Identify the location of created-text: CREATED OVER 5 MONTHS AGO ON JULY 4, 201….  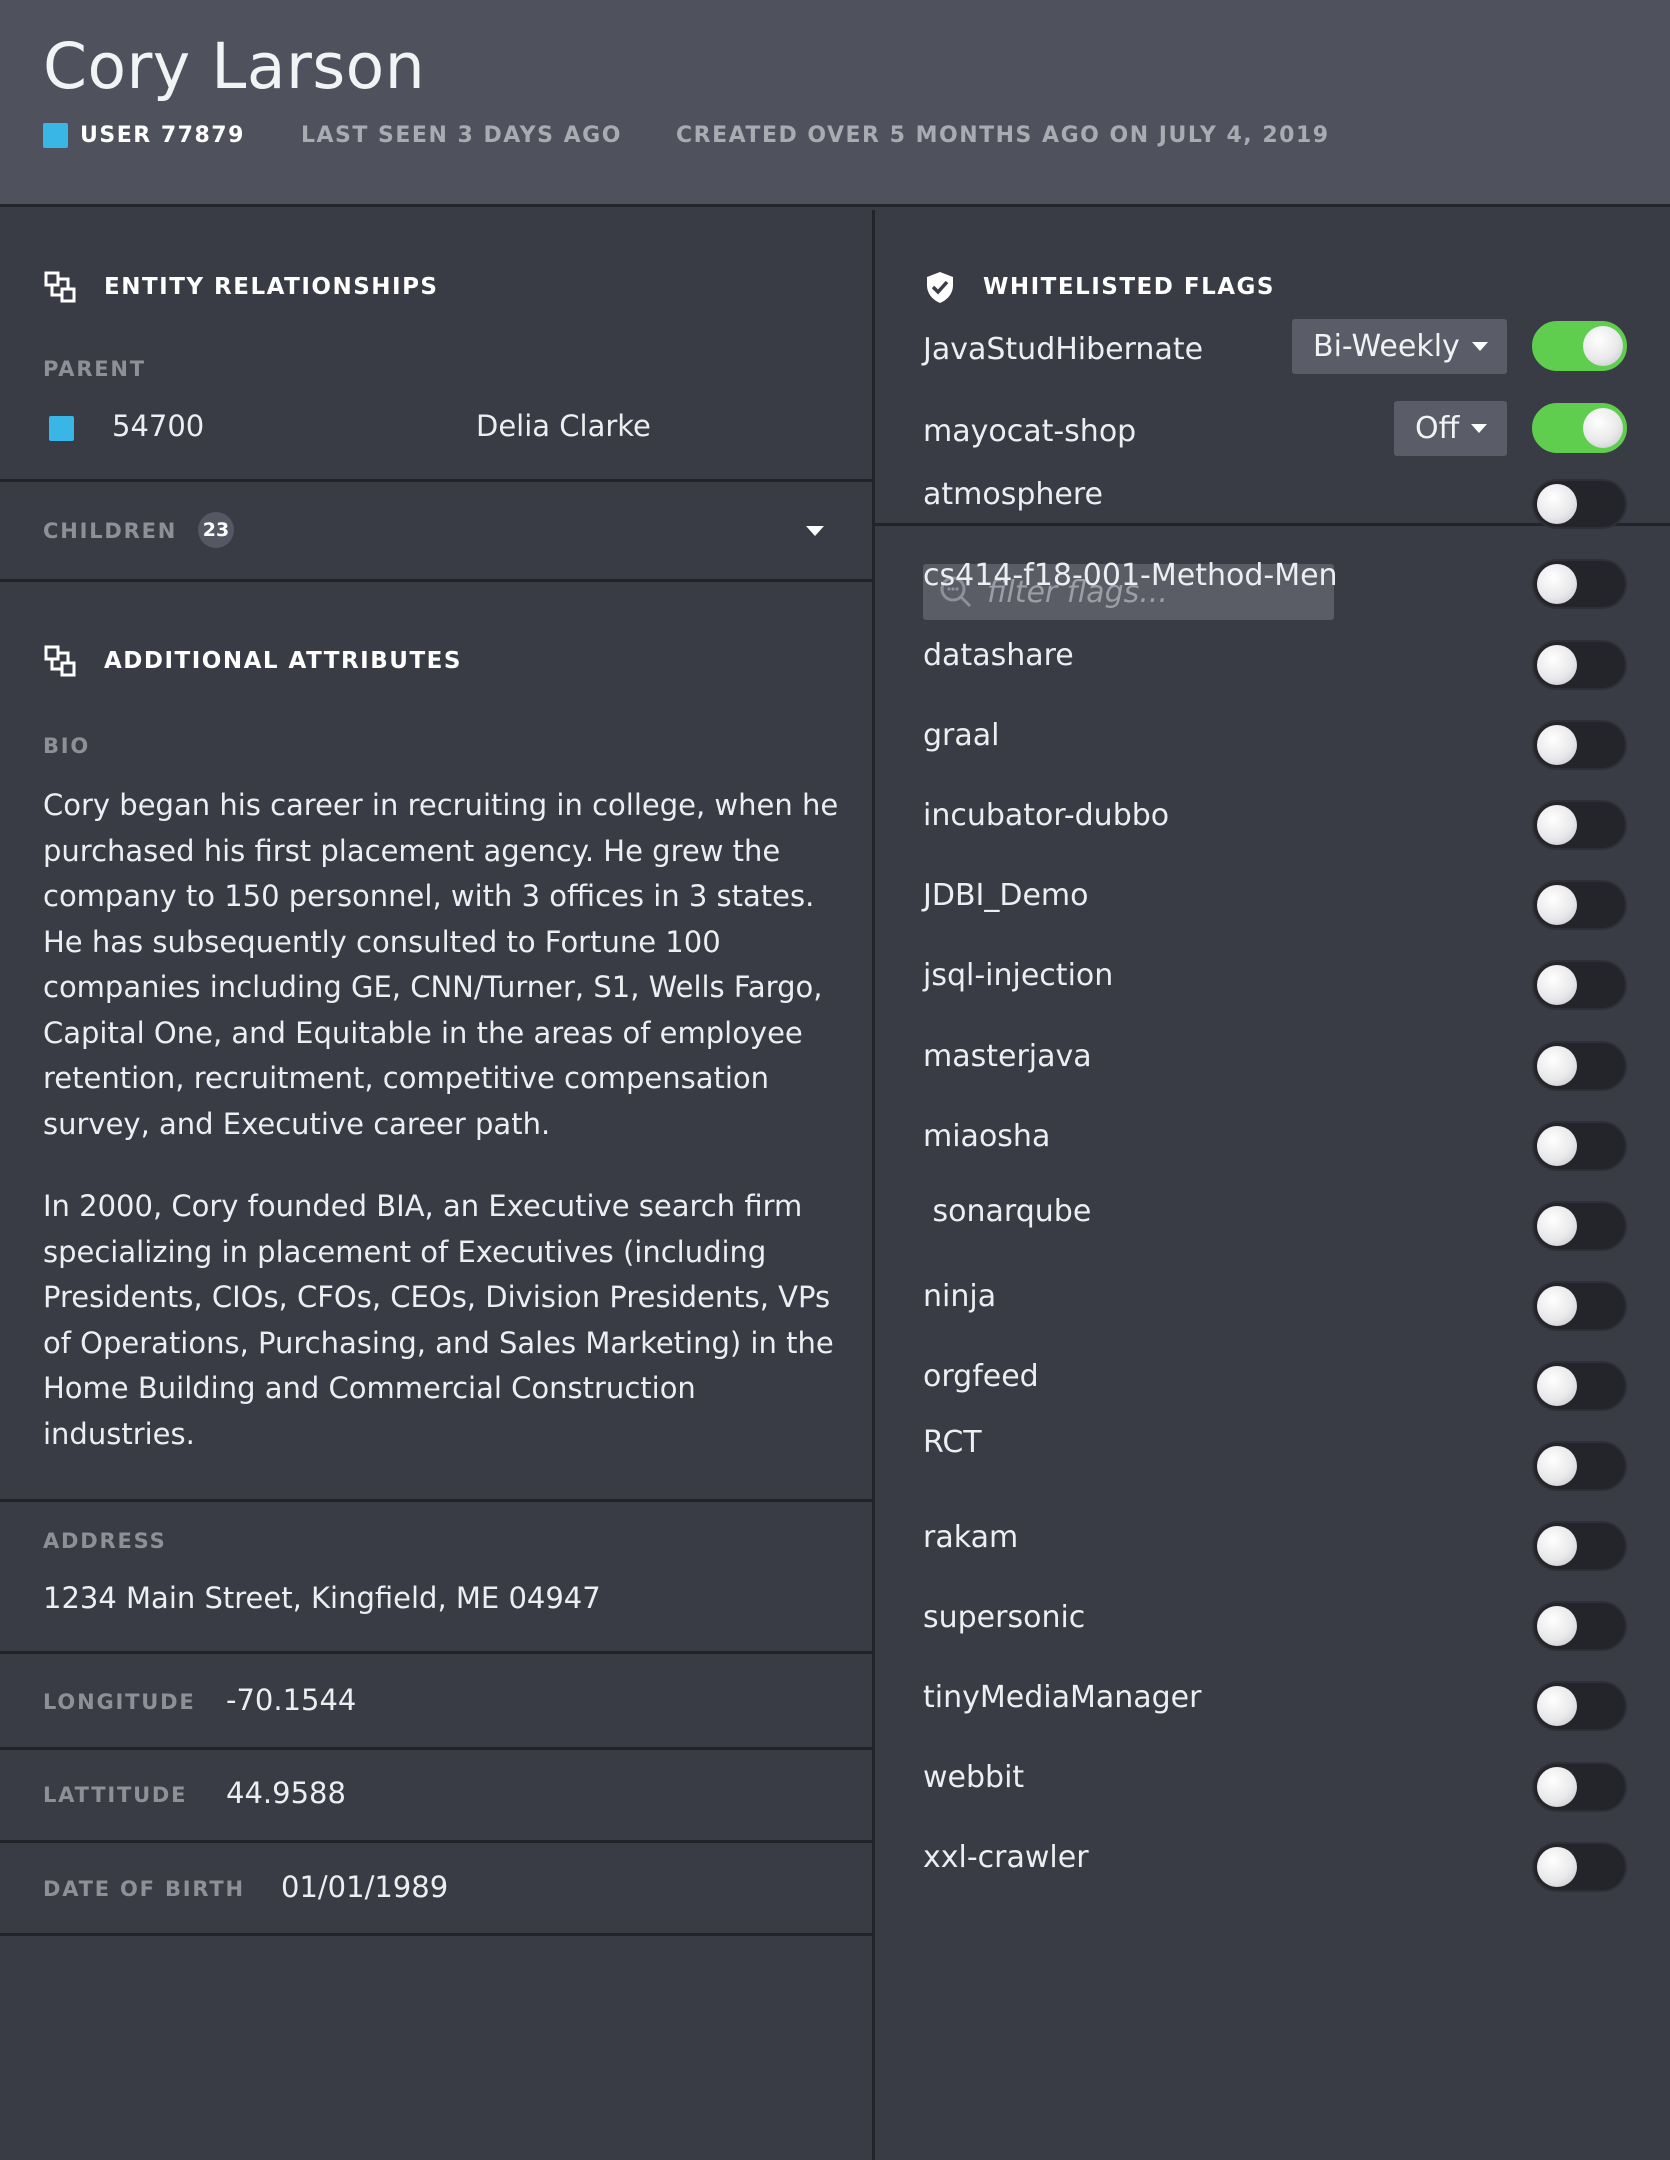
(1003, 135).